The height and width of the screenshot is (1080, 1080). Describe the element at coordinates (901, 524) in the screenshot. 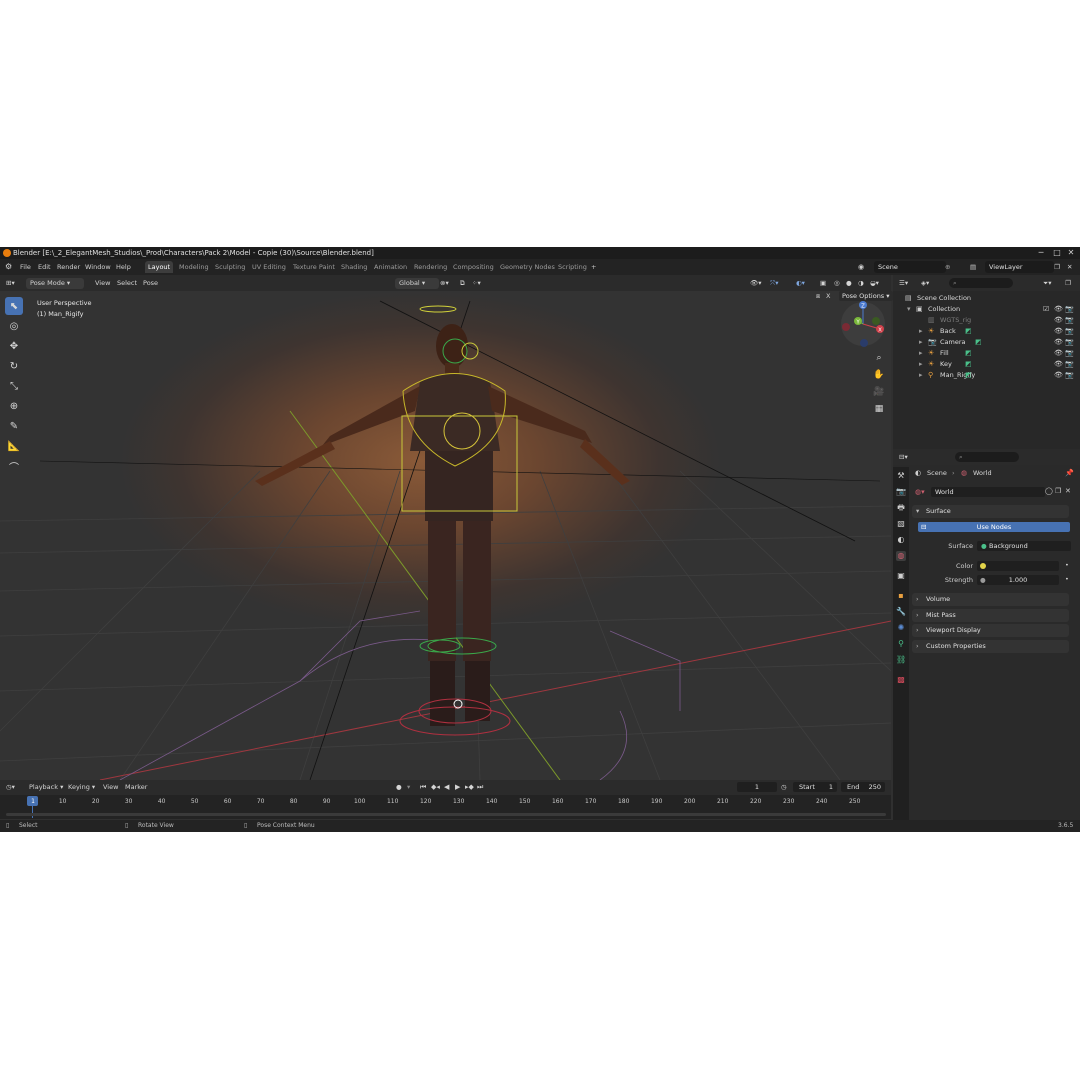

I see `view-layer-tab-icon: ▧` at that location.